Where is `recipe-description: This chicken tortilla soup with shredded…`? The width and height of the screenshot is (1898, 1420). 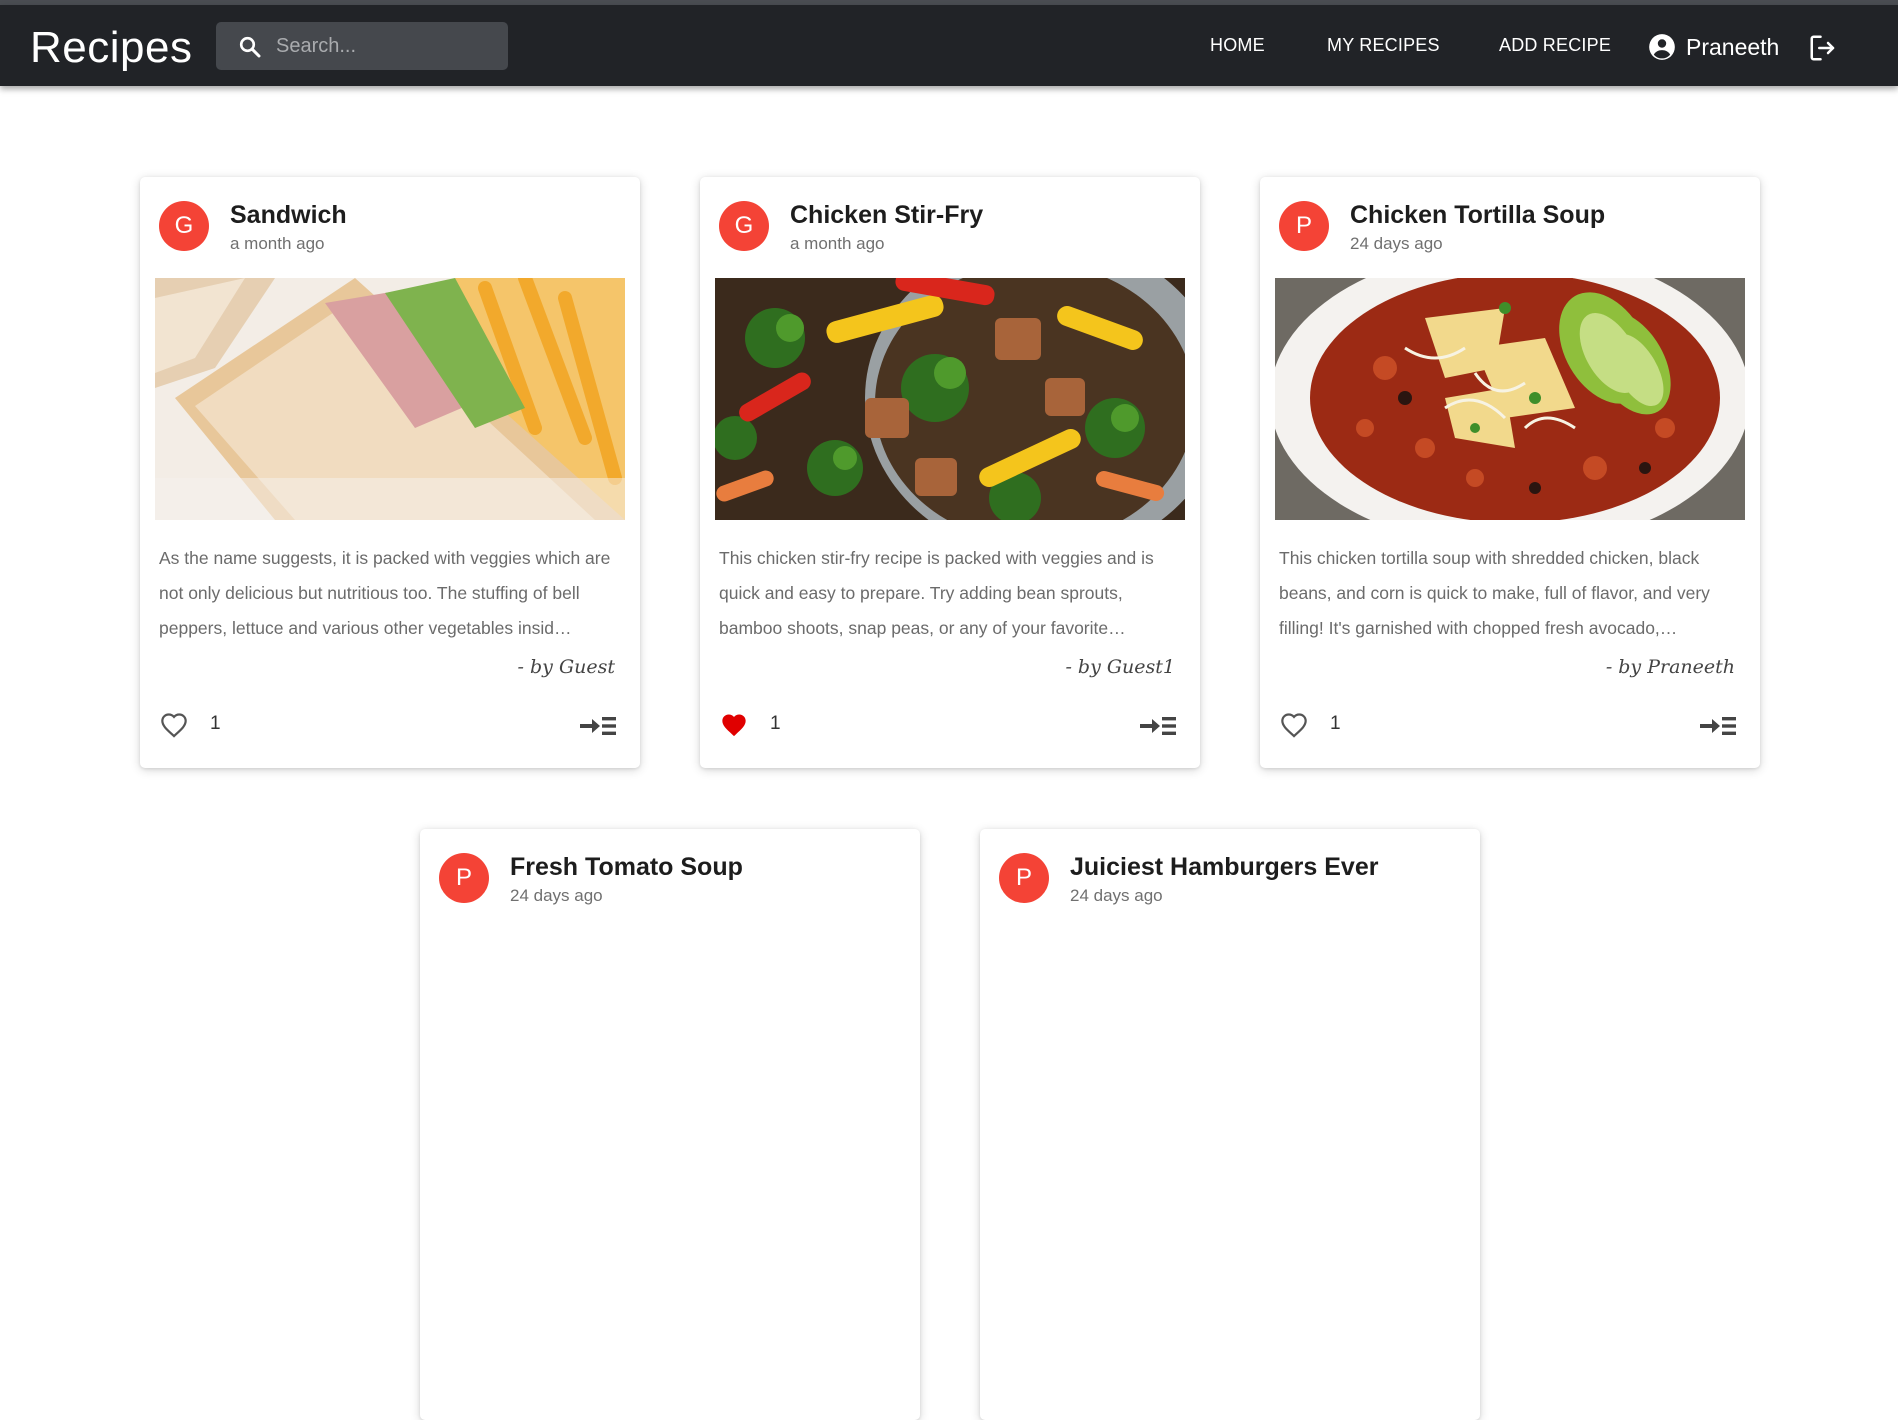
recipe-description: This chicken tortilla soup with shredded… is located at coordinates (1494, 593).